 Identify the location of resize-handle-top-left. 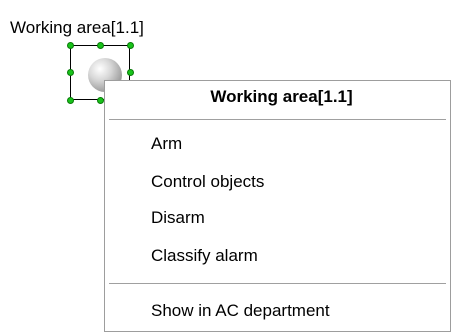
(70, 45).